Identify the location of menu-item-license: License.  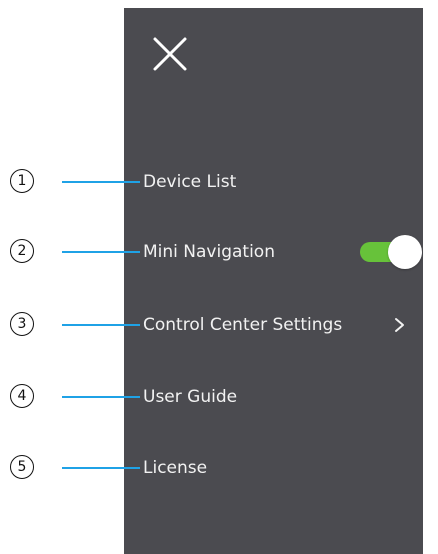
(273, 468).